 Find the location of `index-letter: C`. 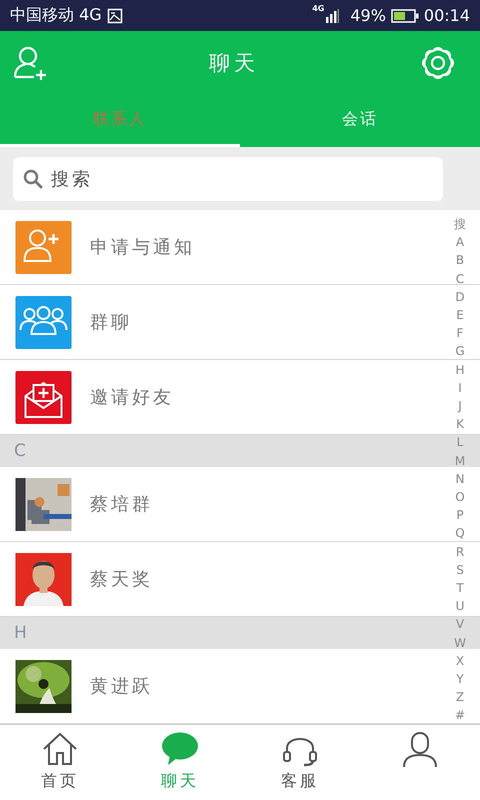

index-letter: C is located at coordinates (460, 279).